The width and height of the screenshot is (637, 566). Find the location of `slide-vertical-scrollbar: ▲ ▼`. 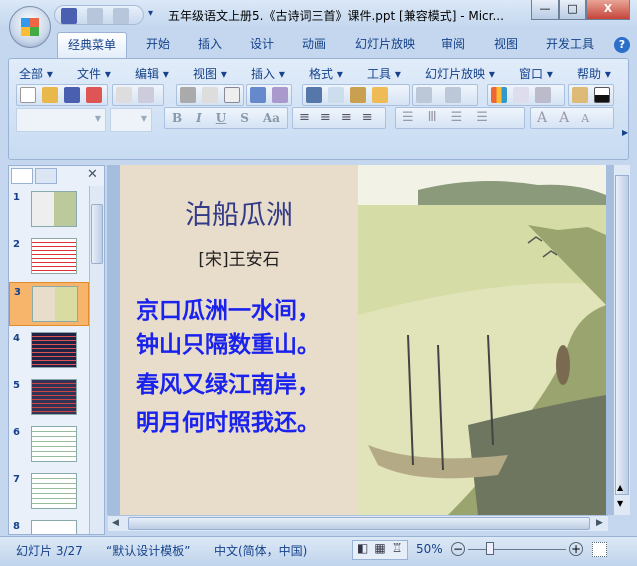

slide-vertical-scrollbar: ▲ ▼ is located at coordinates (621, 340).